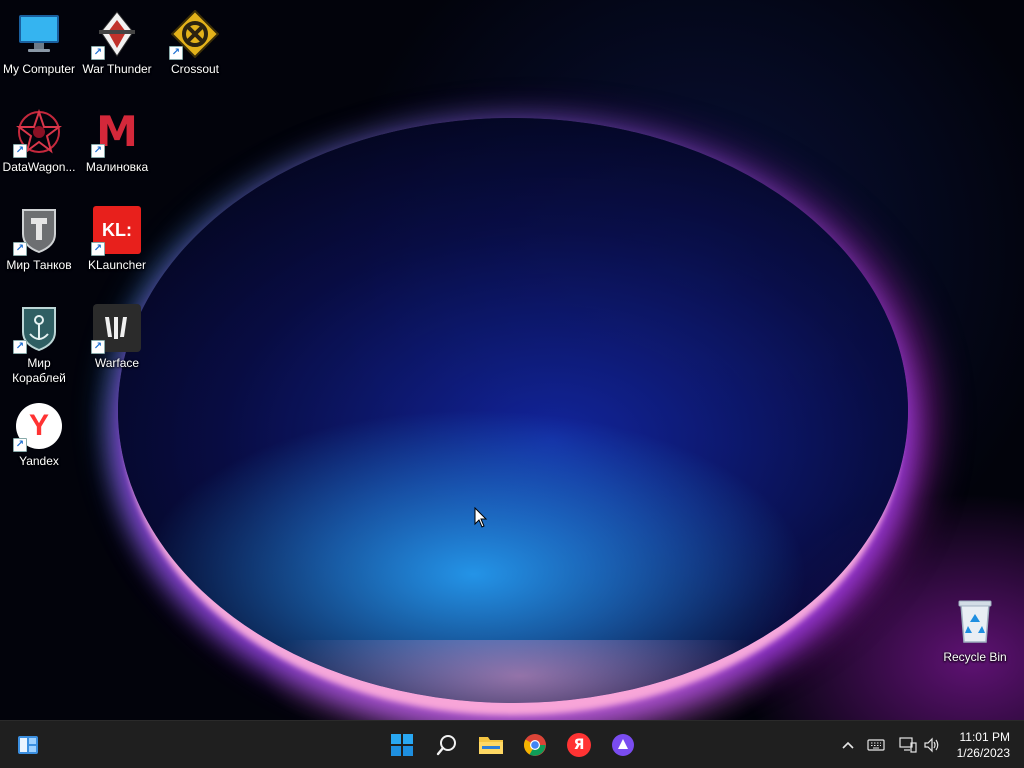  Describe the element at coordinates (520, 680) in the screenshot. I see `wallpaper-glow-bottom` at that location.